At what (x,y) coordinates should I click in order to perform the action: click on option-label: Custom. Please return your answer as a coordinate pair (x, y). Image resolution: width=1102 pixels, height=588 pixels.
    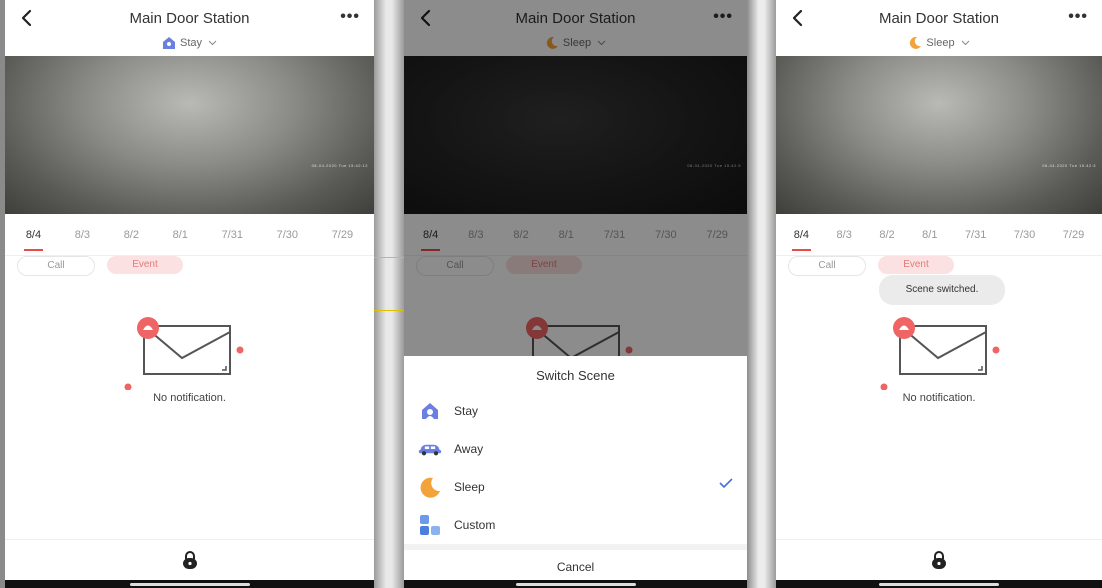
    Looking at the image, I should click on (475, 525).